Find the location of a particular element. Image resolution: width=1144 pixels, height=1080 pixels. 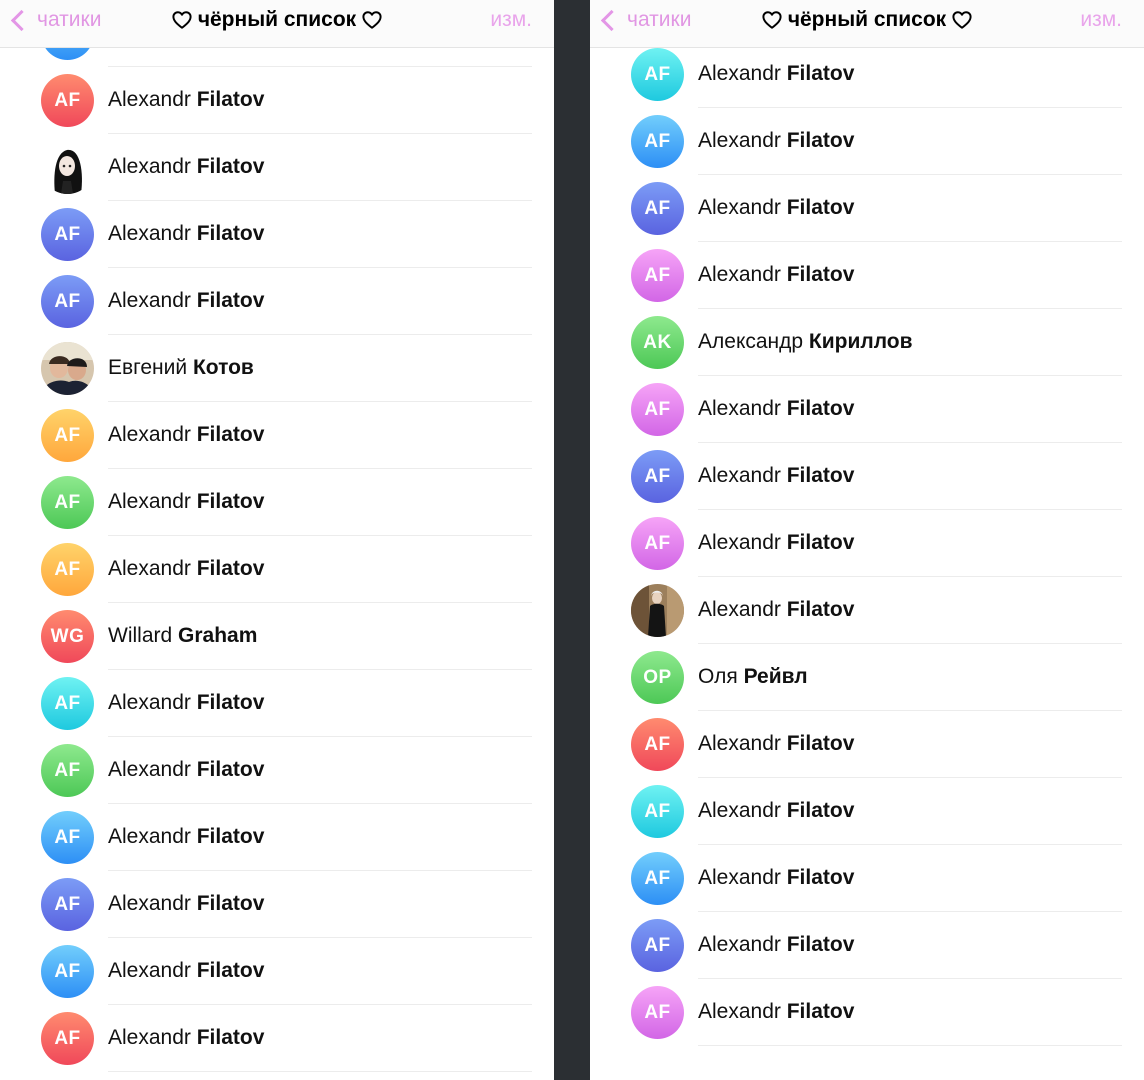

contact-first-name: Willard is located at coordinates (140, 635).